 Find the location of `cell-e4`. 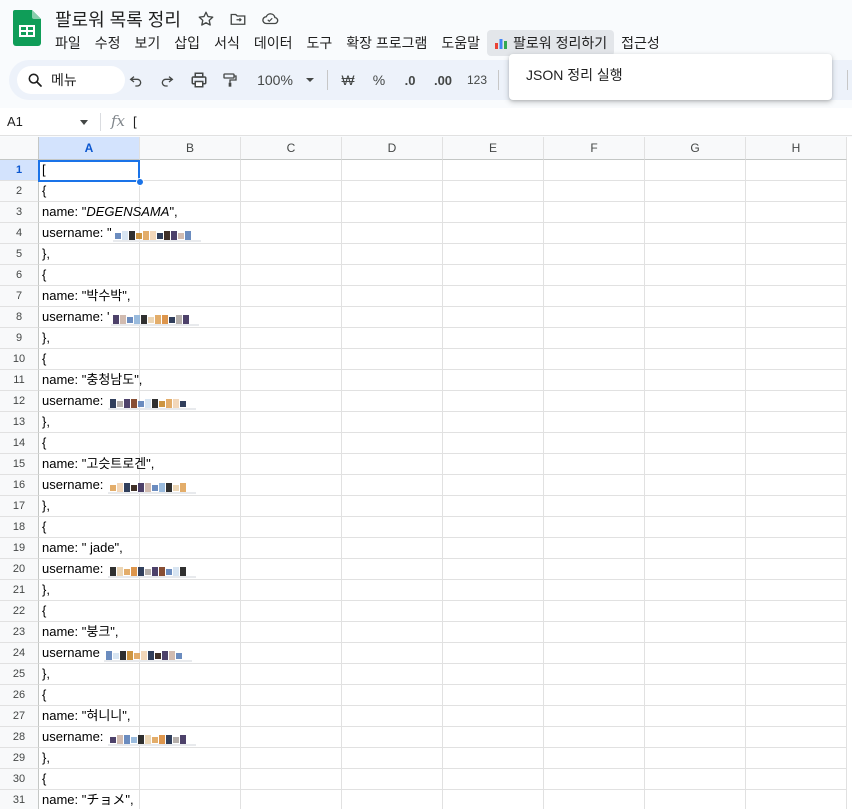

cell-e4 is located at coordinates (493, 233).